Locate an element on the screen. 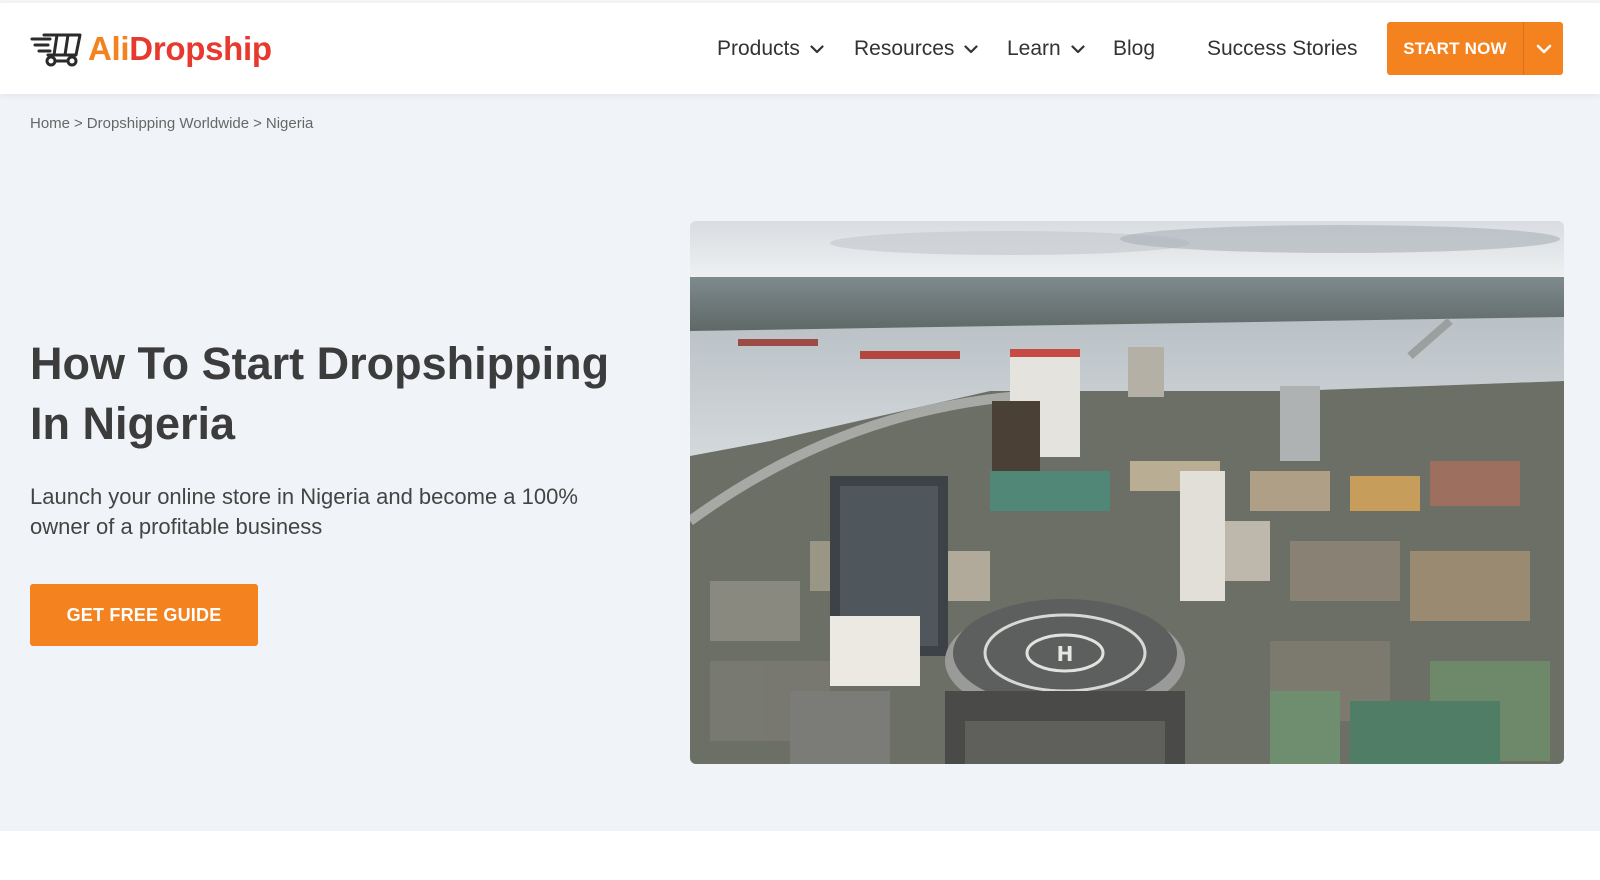 Image resolution: width=1600 pixels, height=880 pixels. nav-item-blog: Blog is located at coordinates (1134, 49).